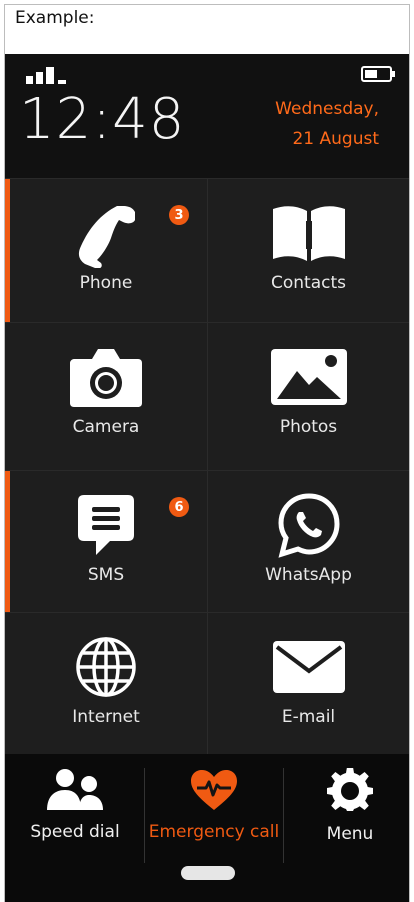  I want to click on tile-label: WhatsApp, so click(308, 575).